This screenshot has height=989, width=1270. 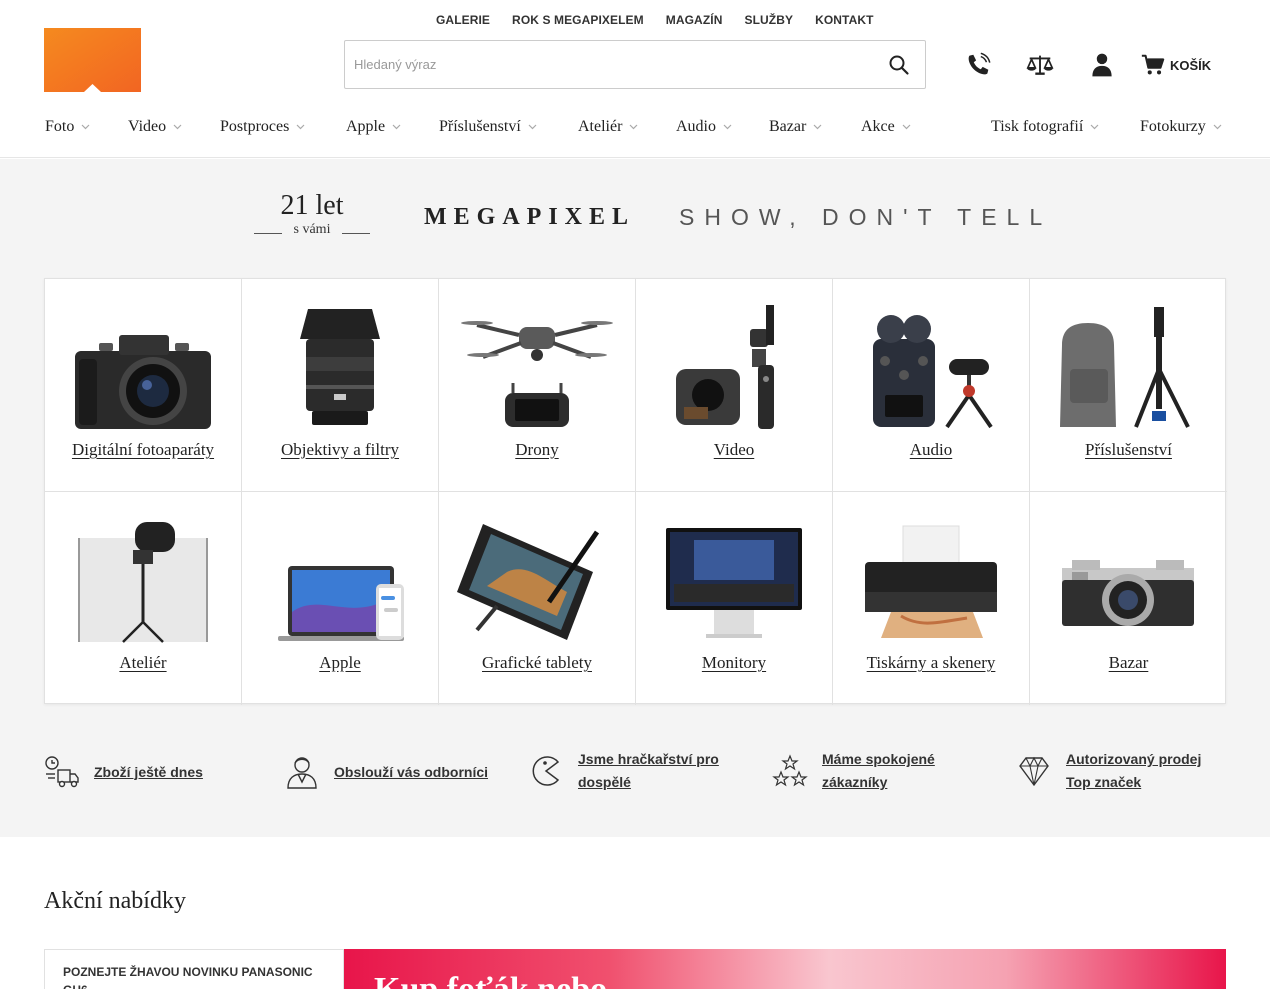 I want to click on video-gimbal-icon, so click(x=734, y=369).